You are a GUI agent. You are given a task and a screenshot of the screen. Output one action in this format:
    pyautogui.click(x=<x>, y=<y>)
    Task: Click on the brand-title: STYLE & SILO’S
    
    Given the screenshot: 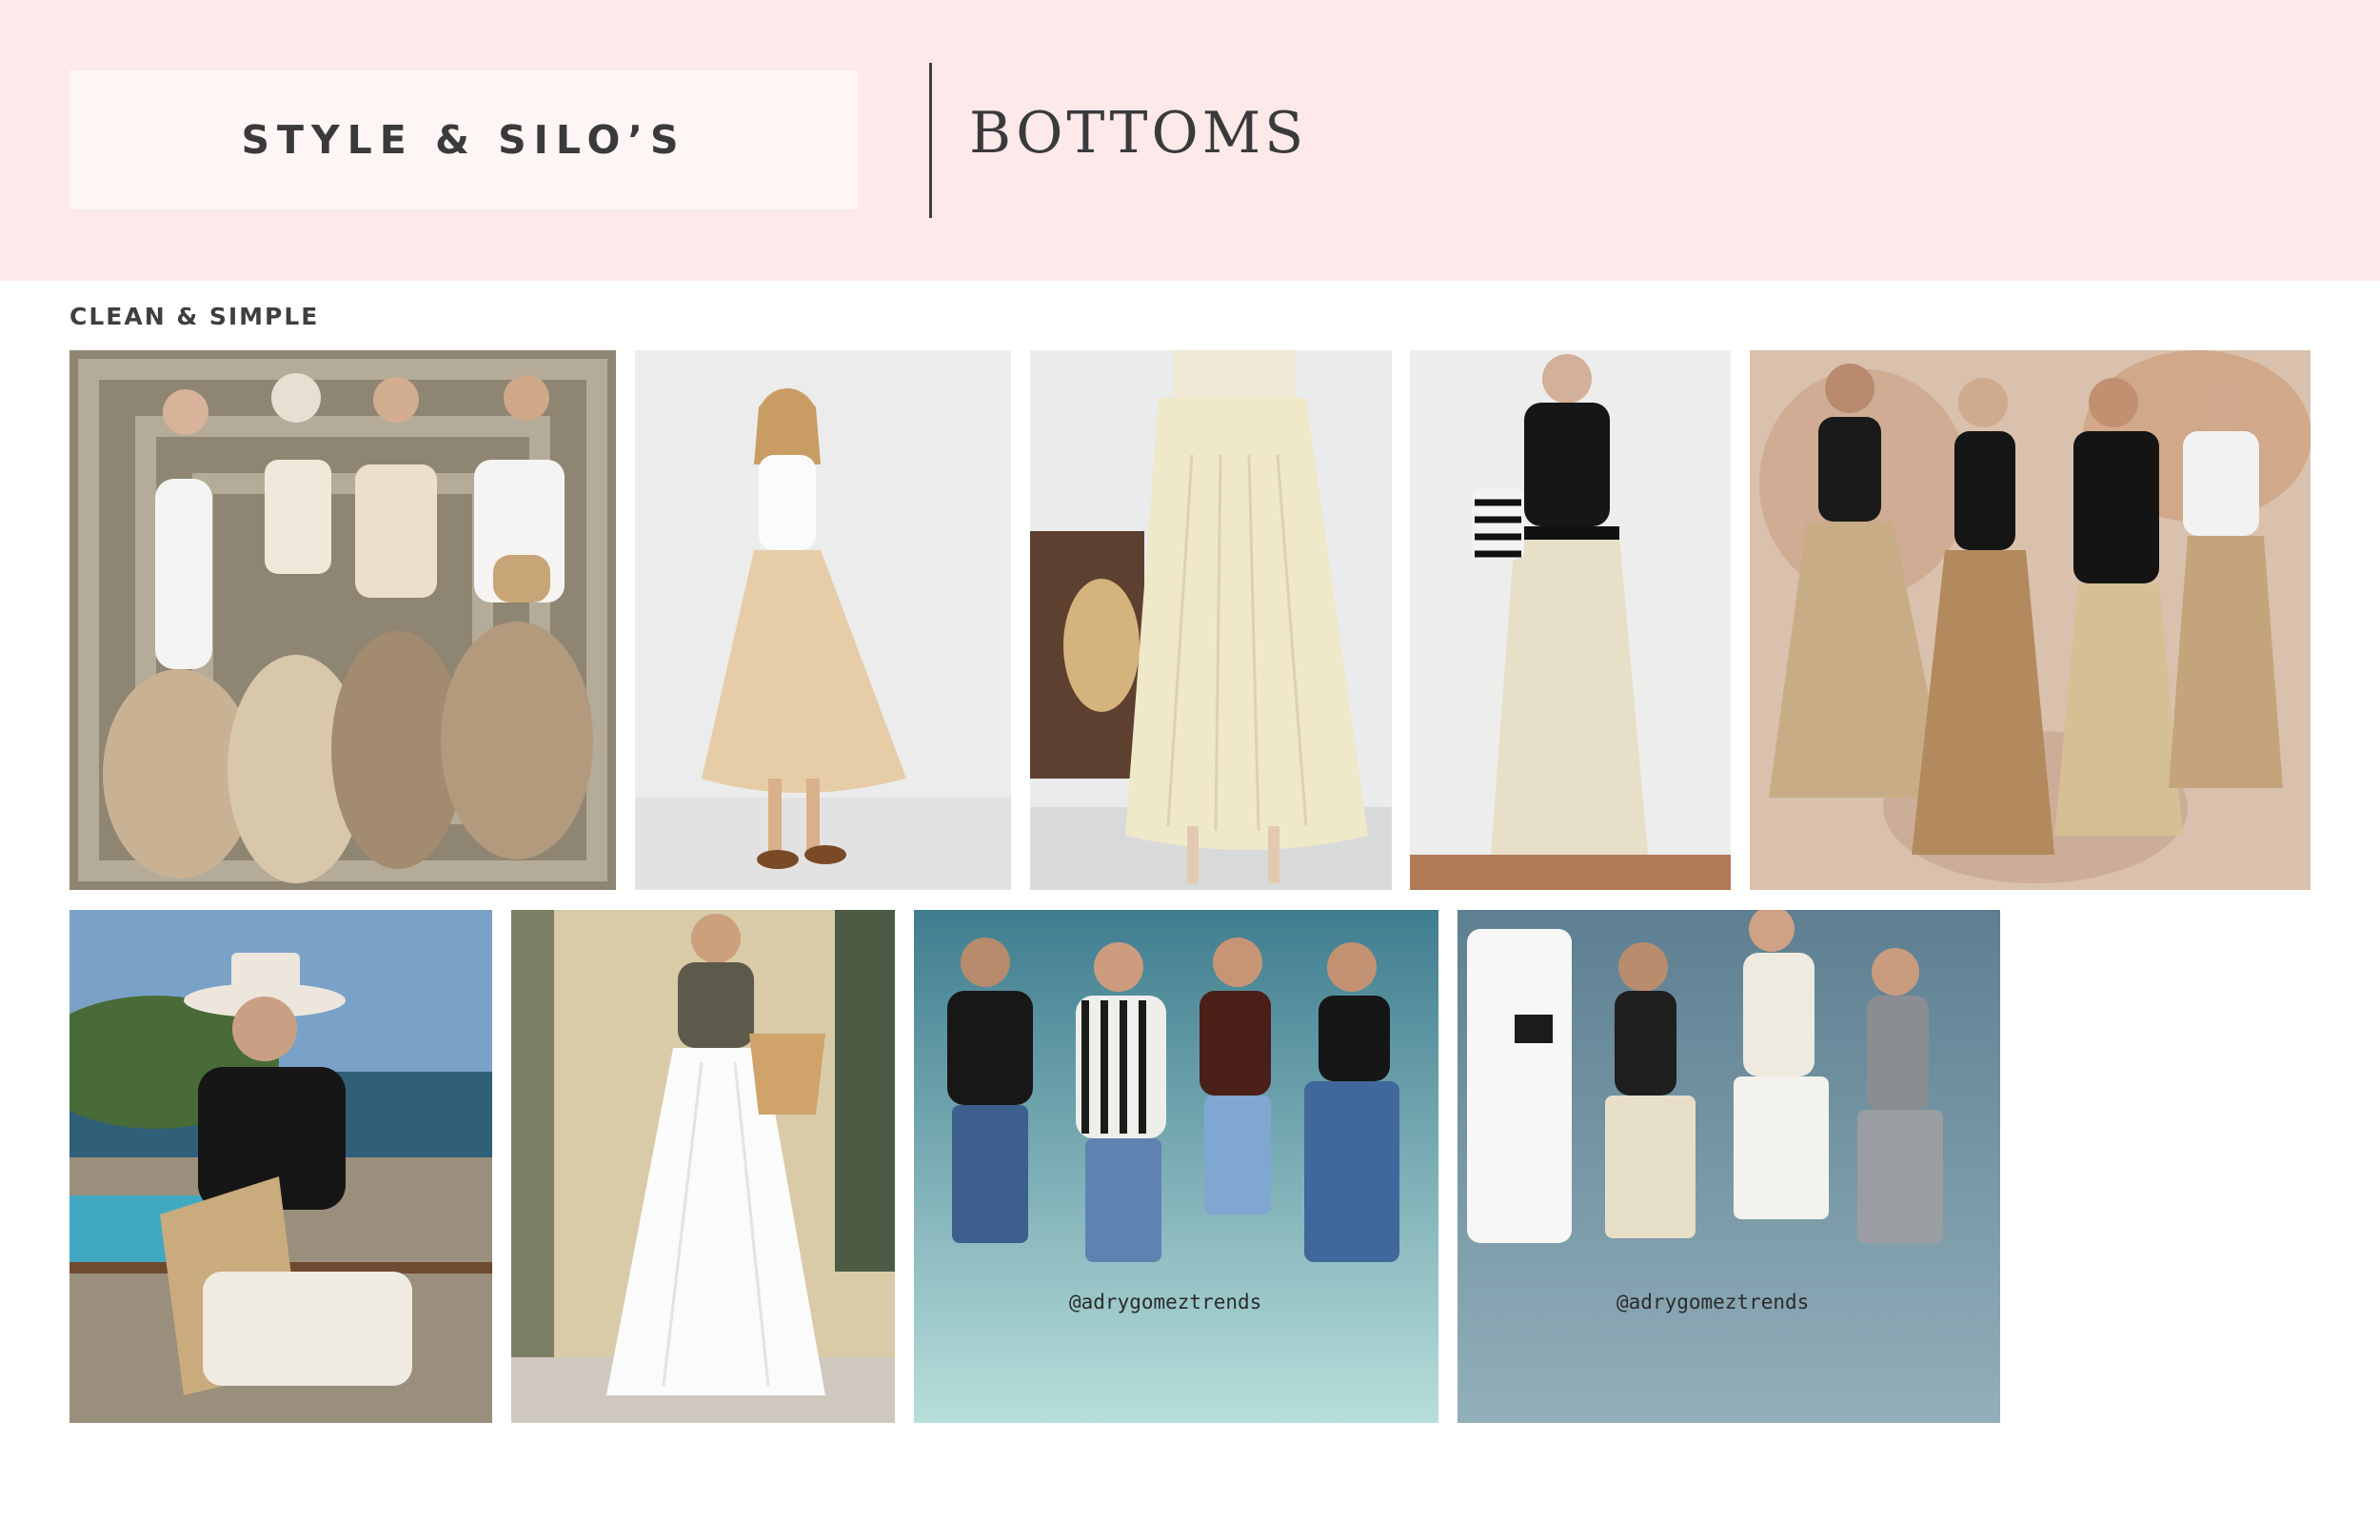 What is the action you would take?
    pyautogui.click(x=463, y=140)
    